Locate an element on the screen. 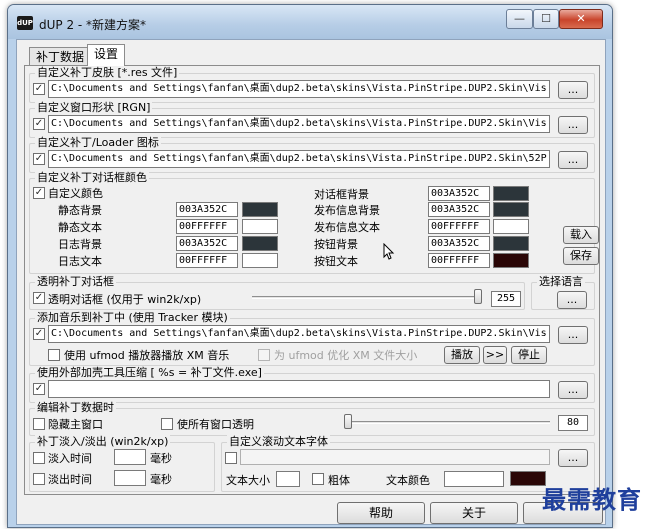 Image resolution: width=666 pixels, height=529 pixels. text-color-input is located at coordinates (474, 479).